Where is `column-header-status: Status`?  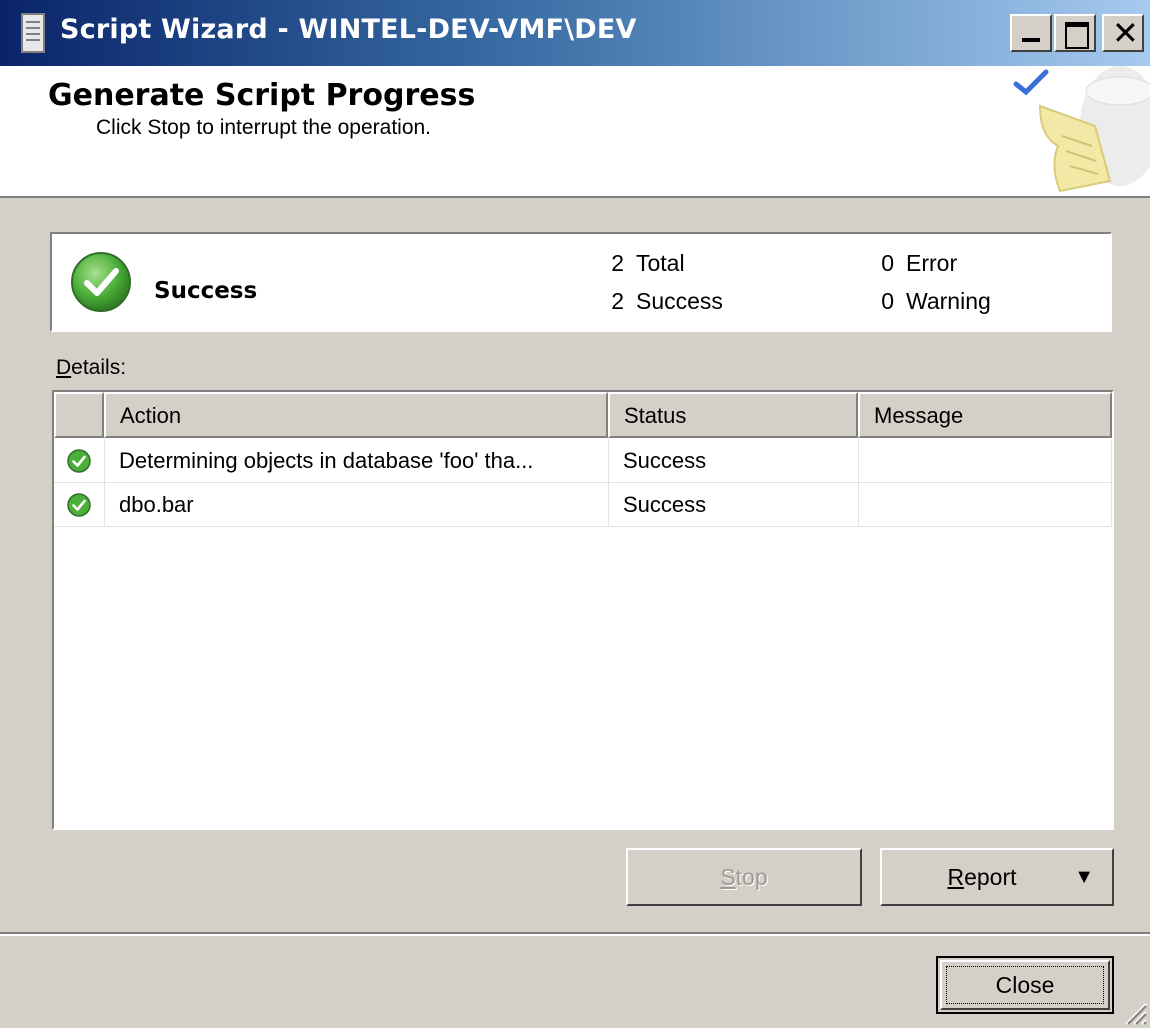
column-header-status: Status is located at coordinates (733, 415).